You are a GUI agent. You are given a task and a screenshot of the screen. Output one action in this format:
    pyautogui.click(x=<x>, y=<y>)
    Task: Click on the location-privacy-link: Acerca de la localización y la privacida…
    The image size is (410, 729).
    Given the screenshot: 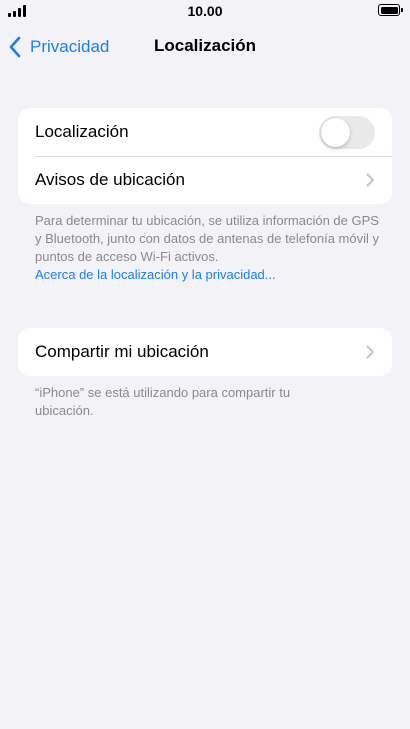 What is the action you would take?
    pyautogui.click(x=210, y=275)
    